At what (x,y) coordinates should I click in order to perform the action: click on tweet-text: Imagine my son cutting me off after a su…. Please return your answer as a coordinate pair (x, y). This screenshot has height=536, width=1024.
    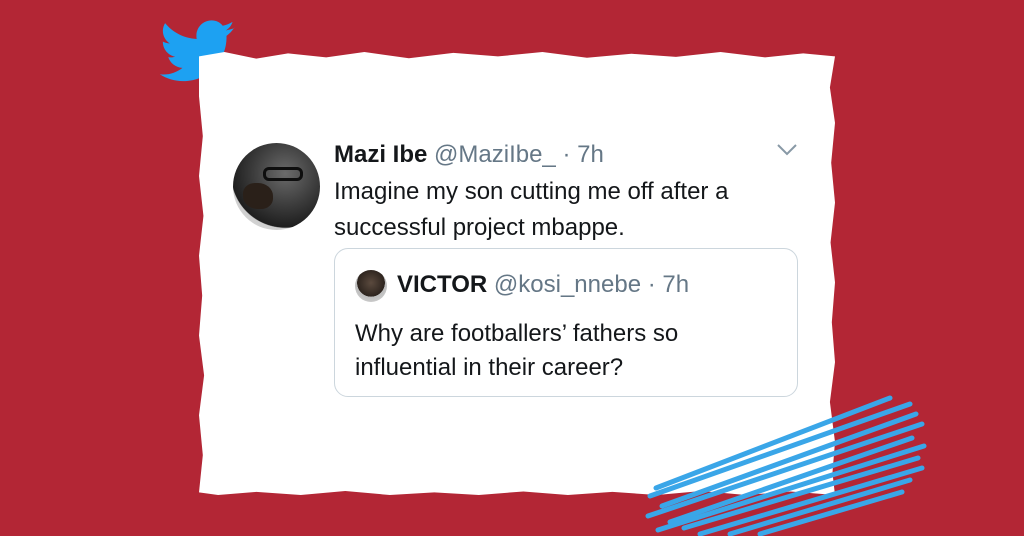
    Looking at the image, I should click on (531, 209).